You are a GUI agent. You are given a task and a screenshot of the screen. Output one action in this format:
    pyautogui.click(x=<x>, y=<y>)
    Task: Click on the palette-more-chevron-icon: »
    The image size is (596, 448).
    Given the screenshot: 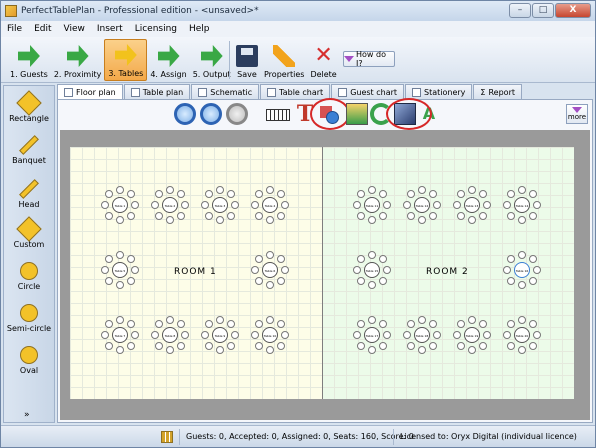 What is the action you would take?
    pyautogui.click(x=27, y=415)
    